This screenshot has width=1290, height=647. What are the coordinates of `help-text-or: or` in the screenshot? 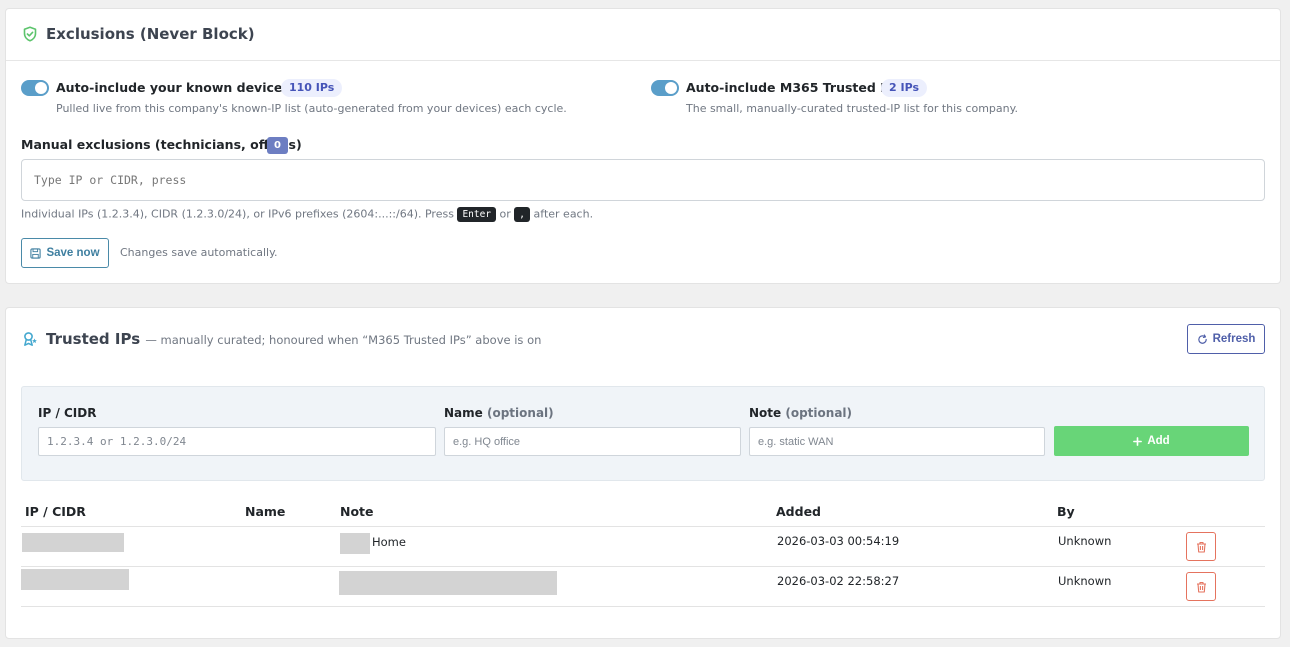 It's located at (505, 214).